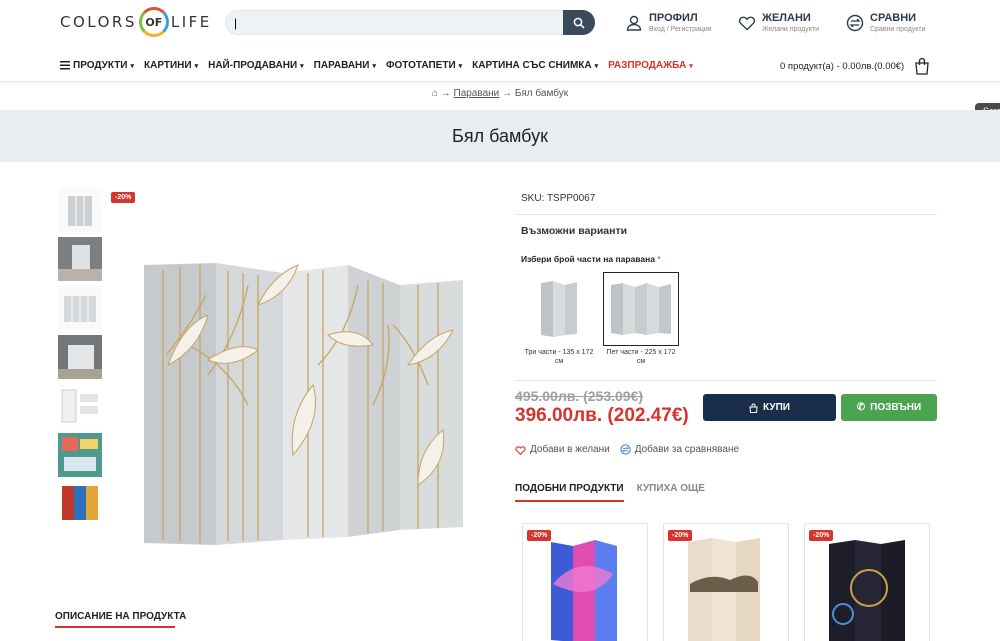 The image size is (1000, 641). What do you see at coordinates (726, 380) in the screenshot?
I see `divider` at bounding box center [726, 380].